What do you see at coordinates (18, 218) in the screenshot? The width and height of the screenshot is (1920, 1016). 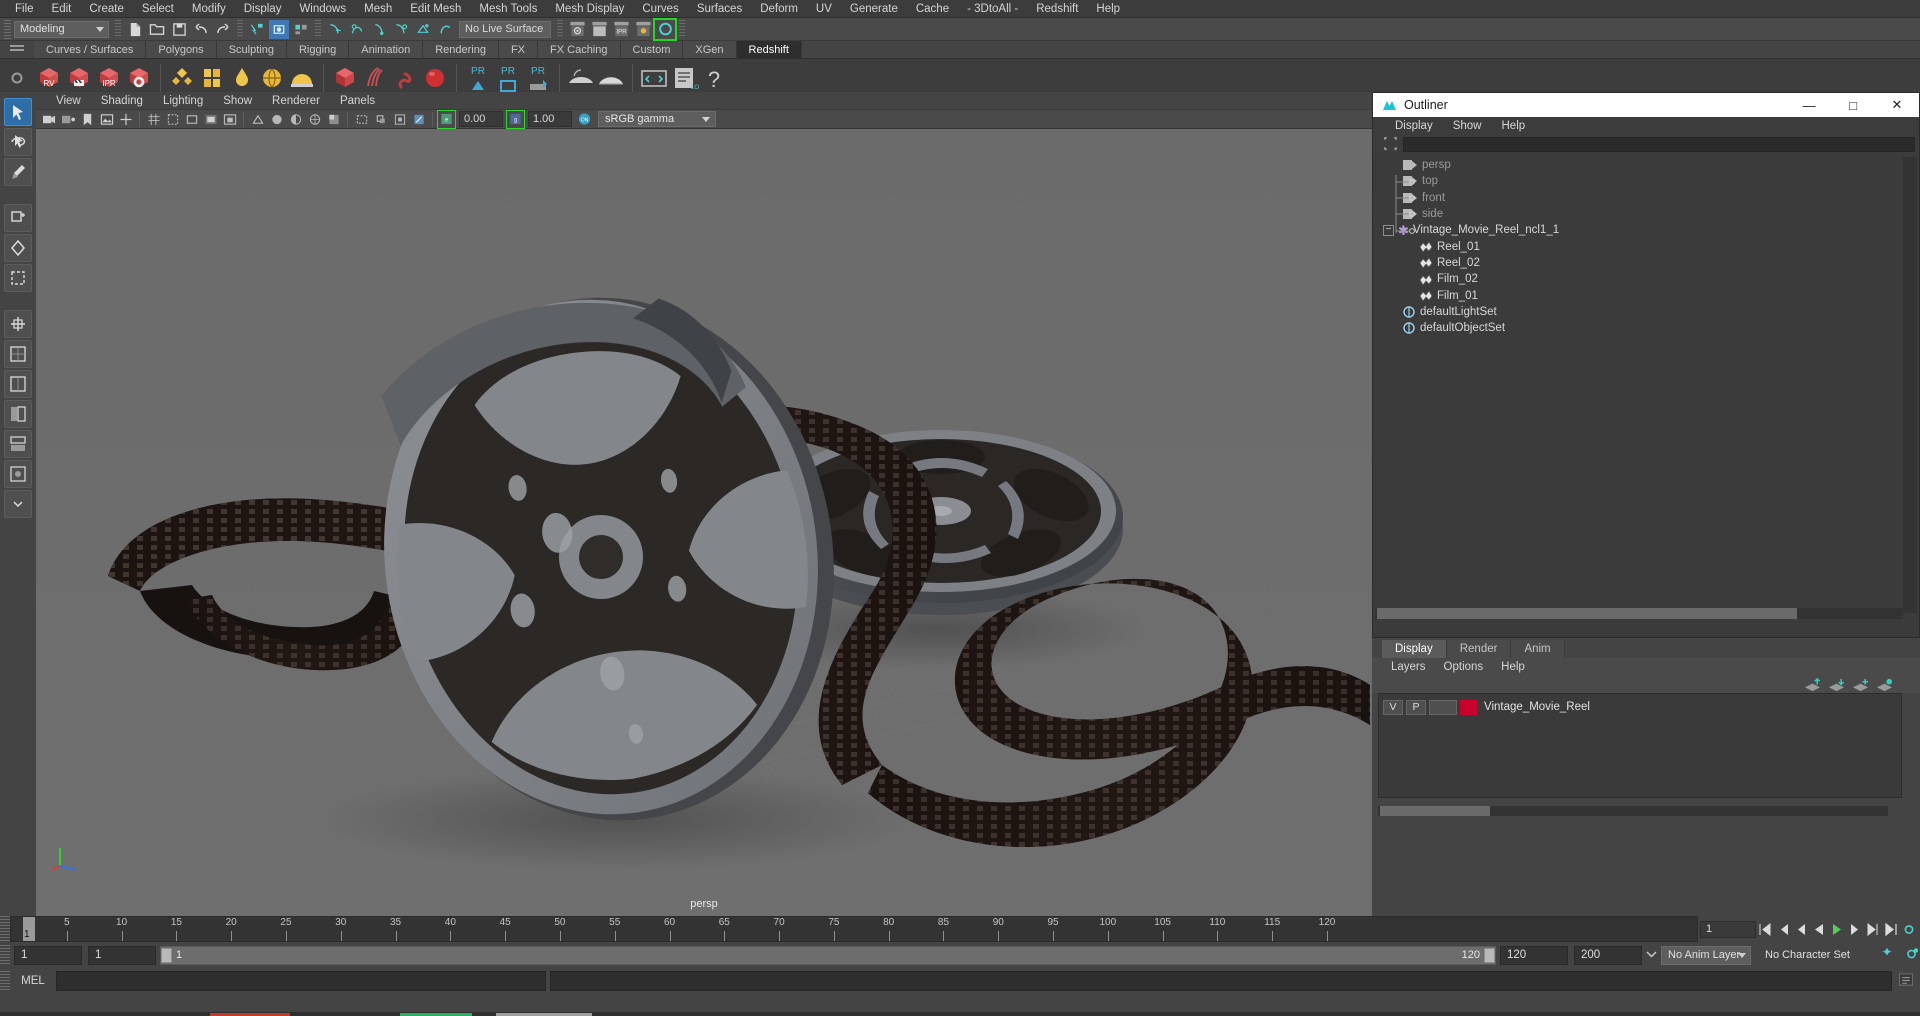 I see `move-tool-button` at bounding box center [18, 218].